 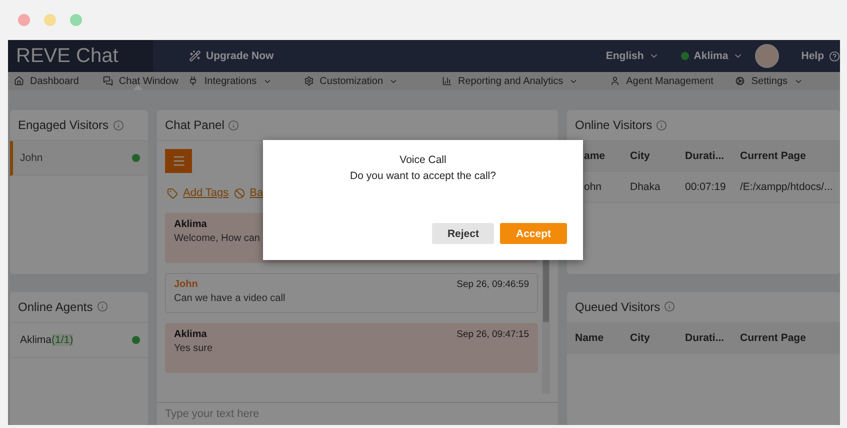 What do you see at coordinates (206, 193) in the screenshot?
I see `add-tags-link: Add Tags` at bounding box center [206, 193].